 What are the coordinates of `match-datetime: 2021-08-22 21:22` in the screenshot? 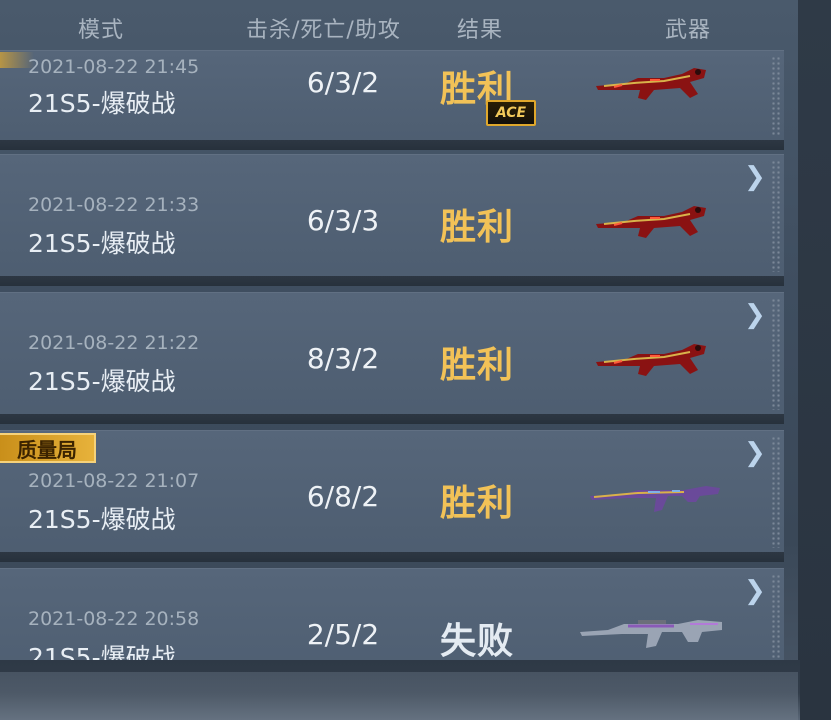 It's located at (114, 343).